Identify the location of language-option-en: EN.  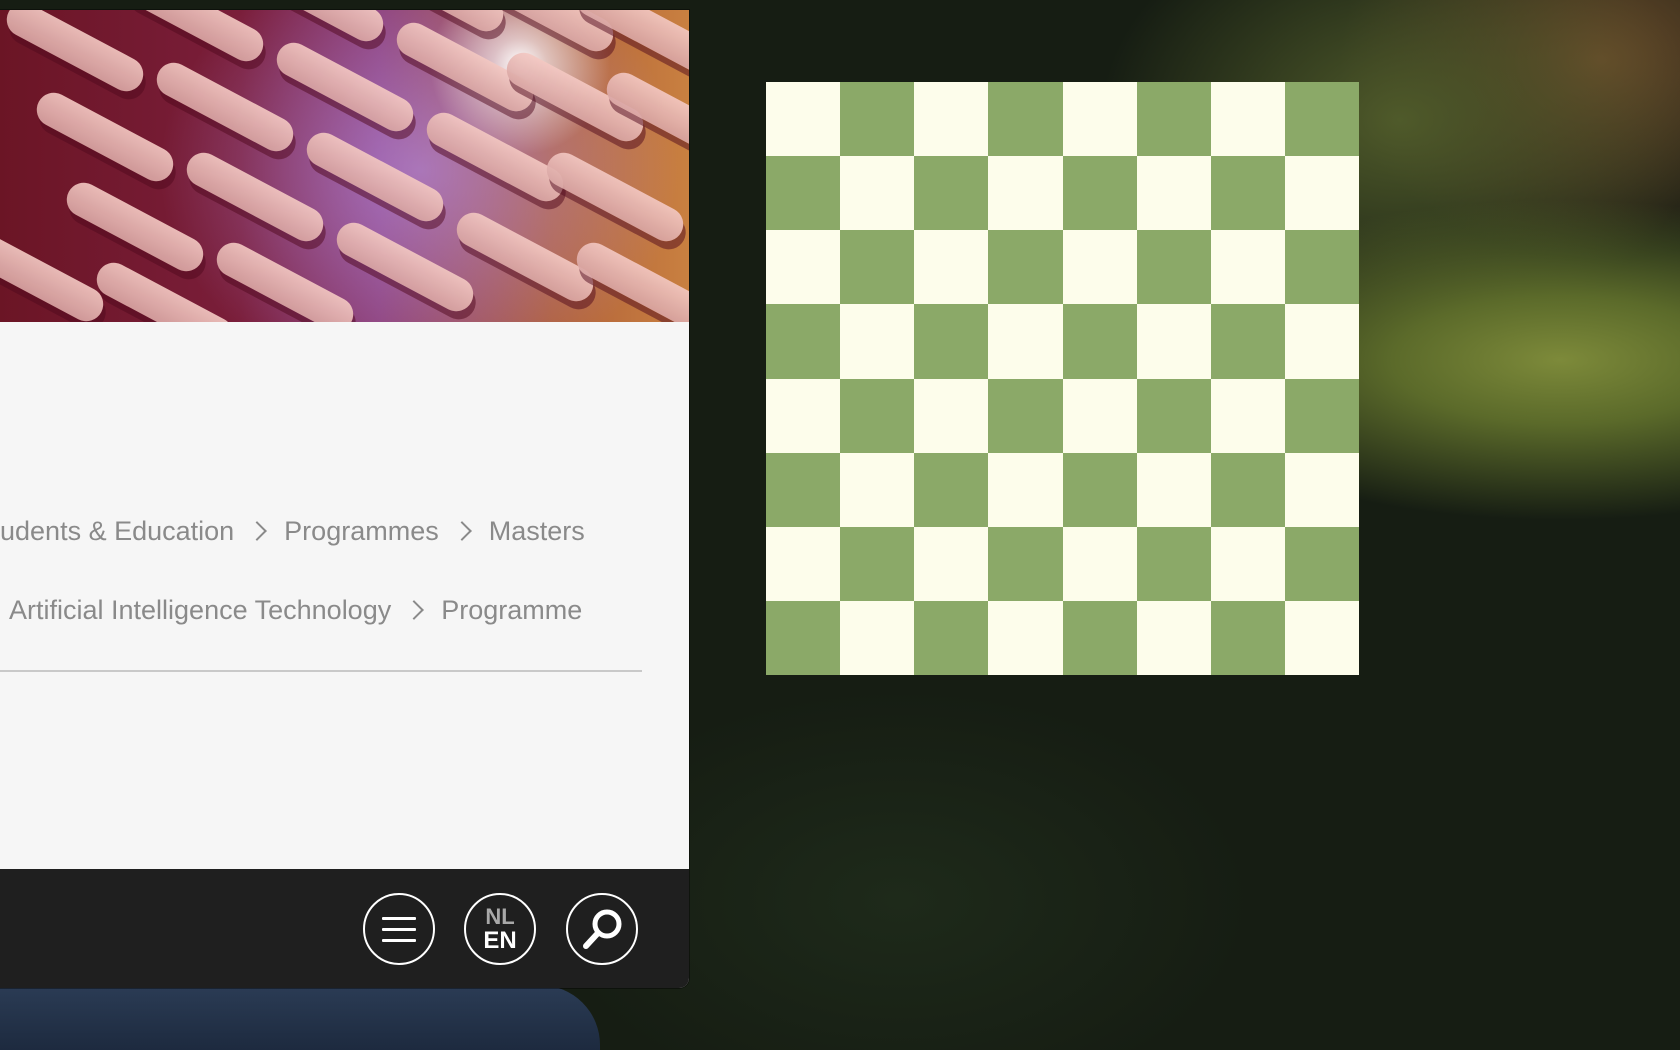
(499, 941).